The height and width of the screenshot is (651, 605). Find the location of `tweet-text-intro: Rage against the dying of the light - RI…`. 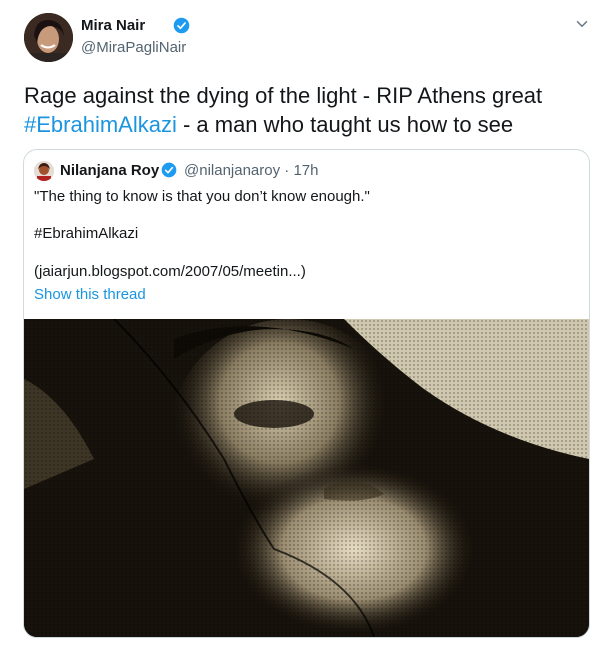

tweet-text-intro: Rage against the dying of the light - RI… is located at coordinates (283, 95).